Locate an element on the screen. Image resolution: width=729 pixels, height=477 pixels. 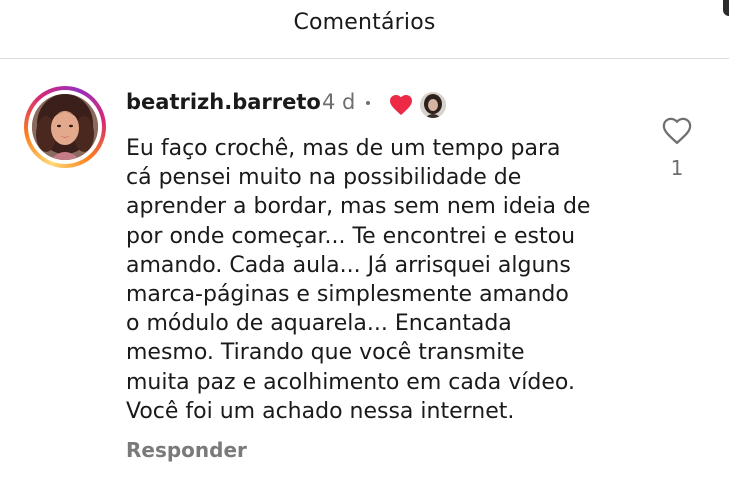
comment-time: 4 d is located at coordinates (339, 102).